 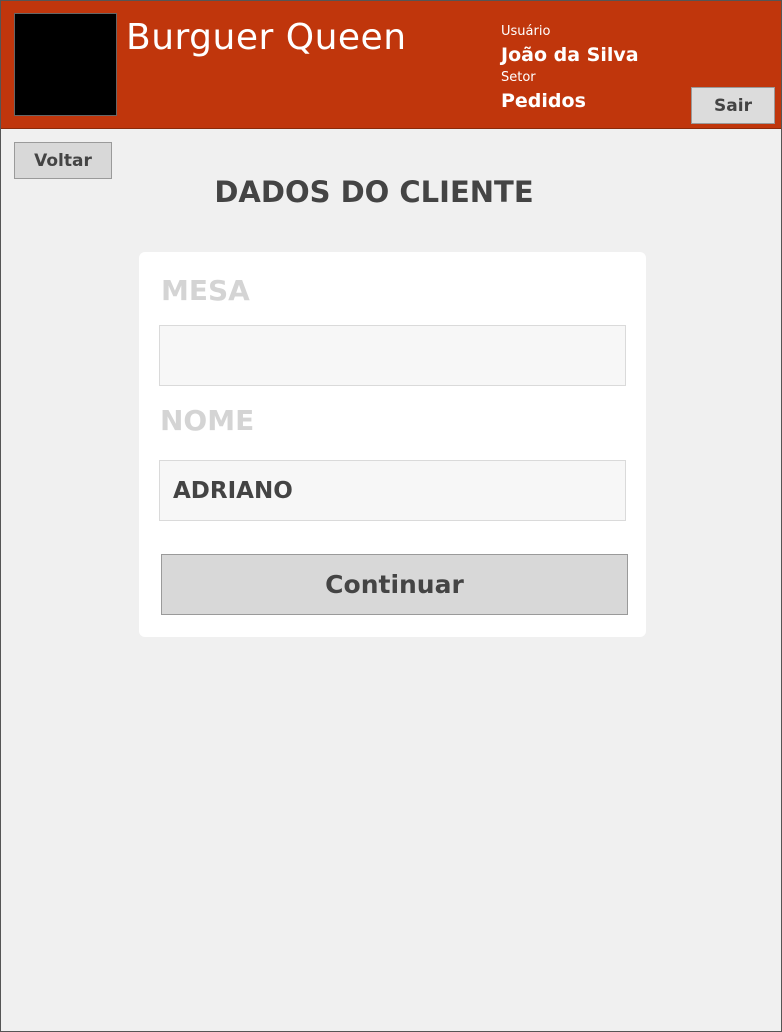 I want to click on logo, so click(x=65, y=64).